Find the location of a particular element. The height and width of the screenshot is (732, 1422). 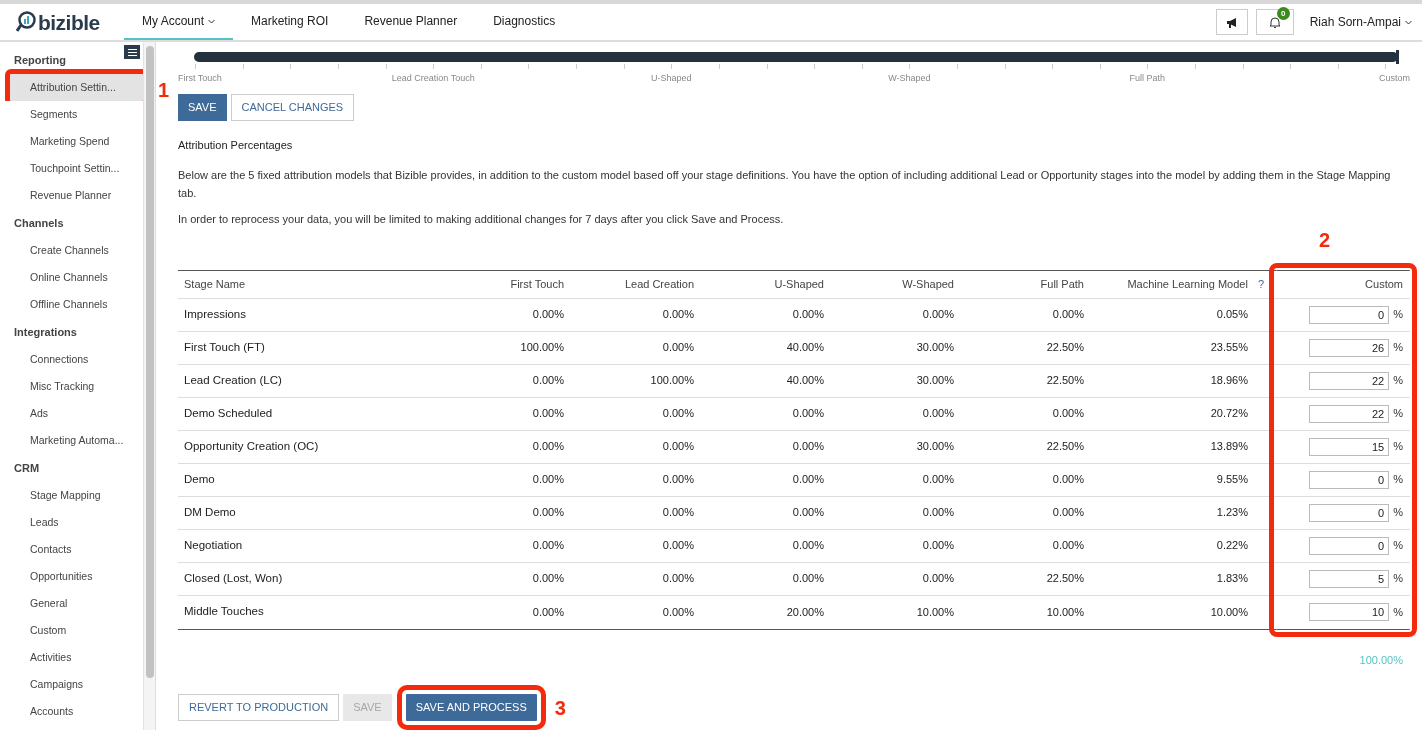

notification-count-badge: 0 is located at coordinates (1283, 13).